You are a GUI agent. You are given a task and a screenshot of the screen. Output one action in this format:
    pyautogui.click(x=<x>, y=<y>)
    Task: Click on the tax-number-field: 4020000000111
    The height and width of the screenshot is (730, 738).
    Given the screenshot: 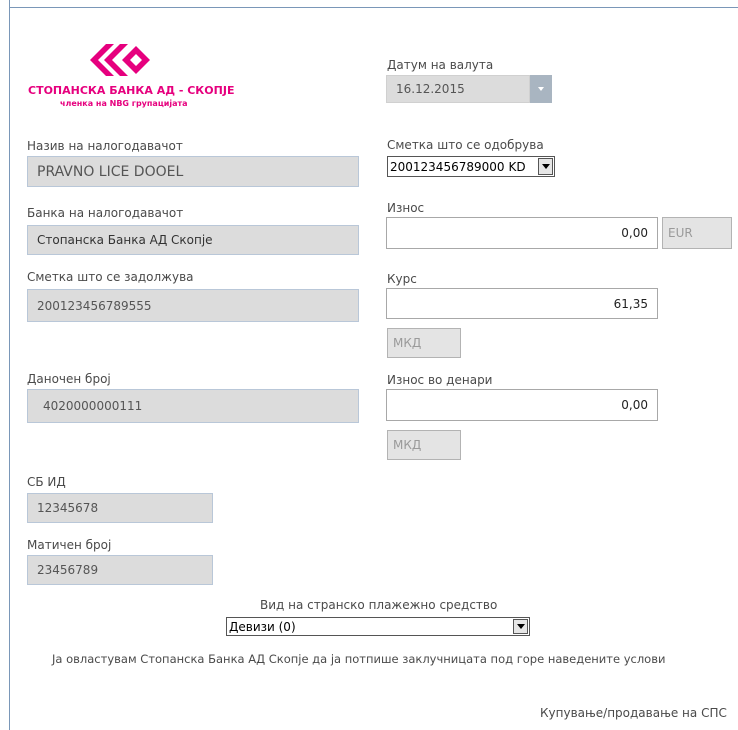 What is the action you would take?
    pyautogui.click(x=193, y=406)
    